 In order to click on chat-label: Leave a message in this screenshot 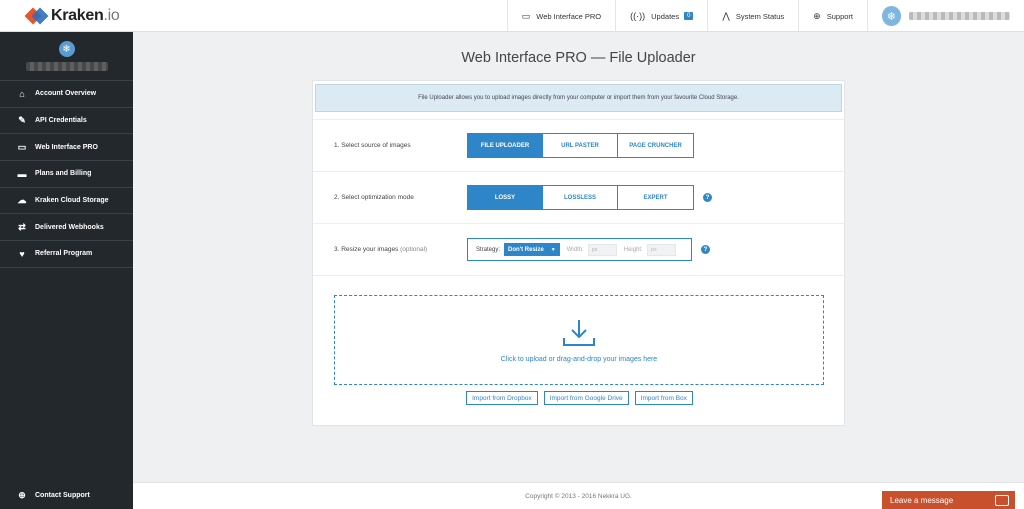, I will do `click(922, 500)`.